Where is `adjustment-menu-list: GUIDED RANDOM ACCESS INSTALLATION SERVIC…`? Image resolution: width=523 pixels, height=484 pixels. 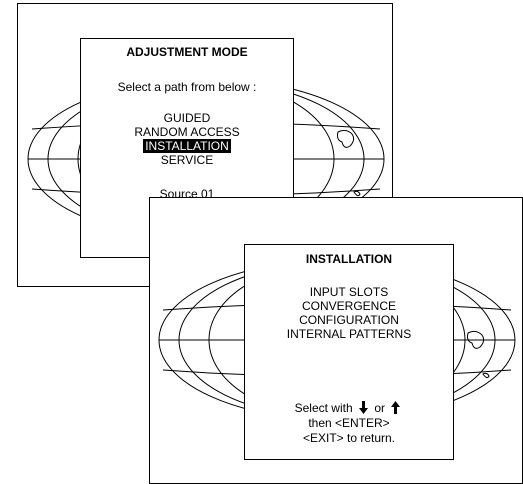 adjustment-menu-list: GUIDED RANDOM ACCESS INSTALLATION SERVIC… is located at coordinates (187, 139).